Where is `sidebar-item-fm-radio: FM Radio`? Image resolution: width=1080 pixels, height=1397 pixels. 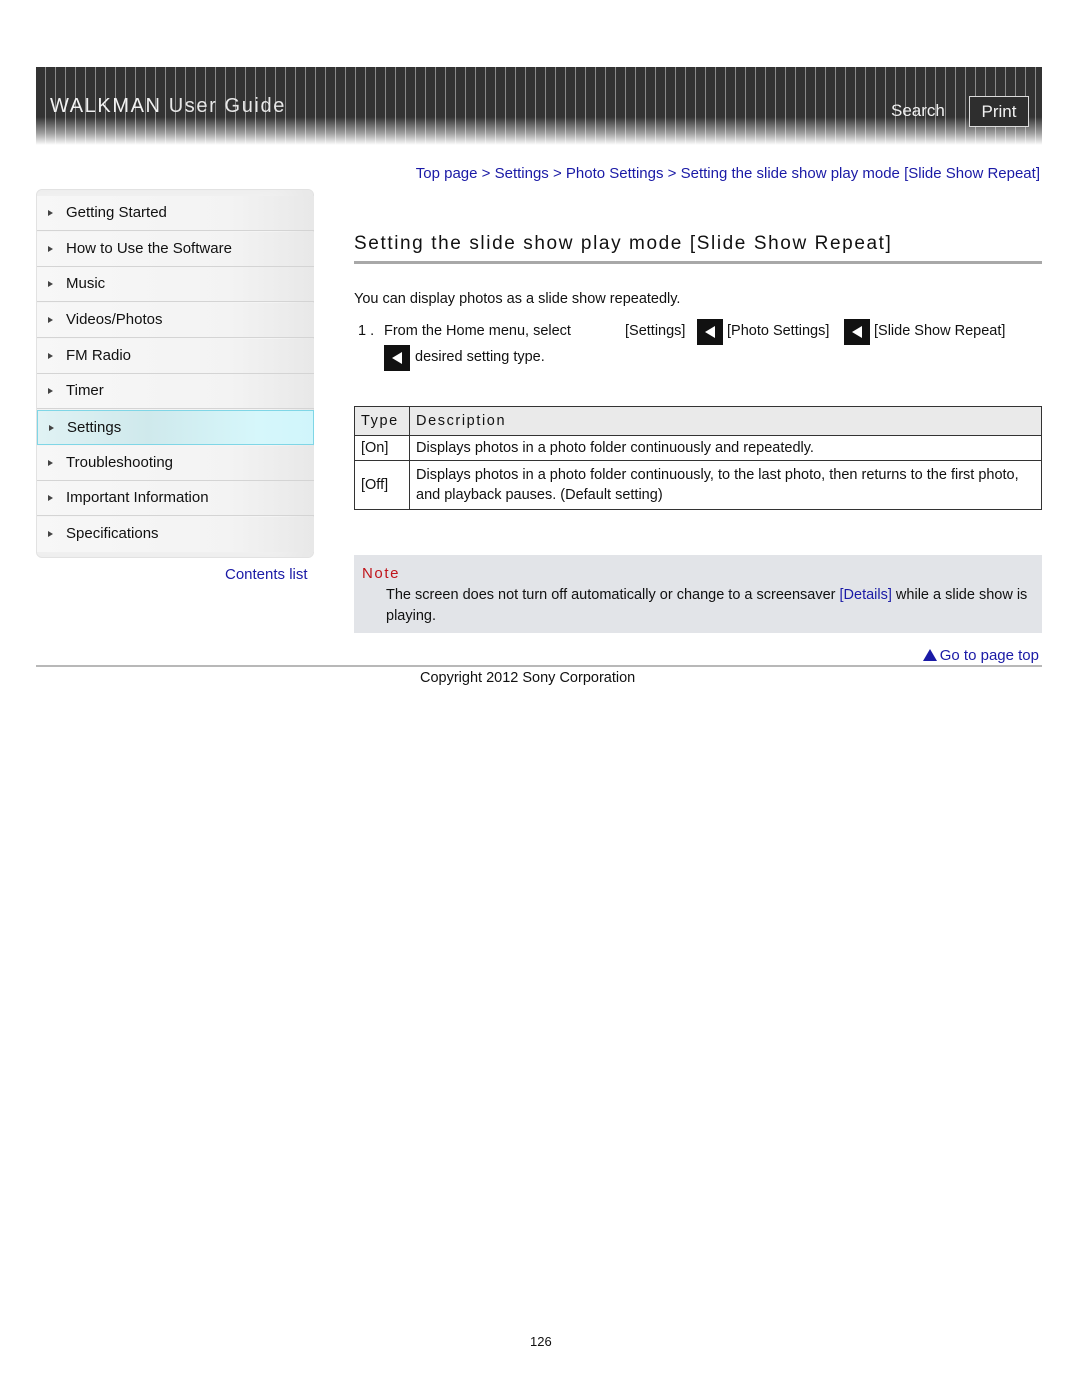 sidebar-item-fm-radio: FM Radio is located at coordinates (175, 356).